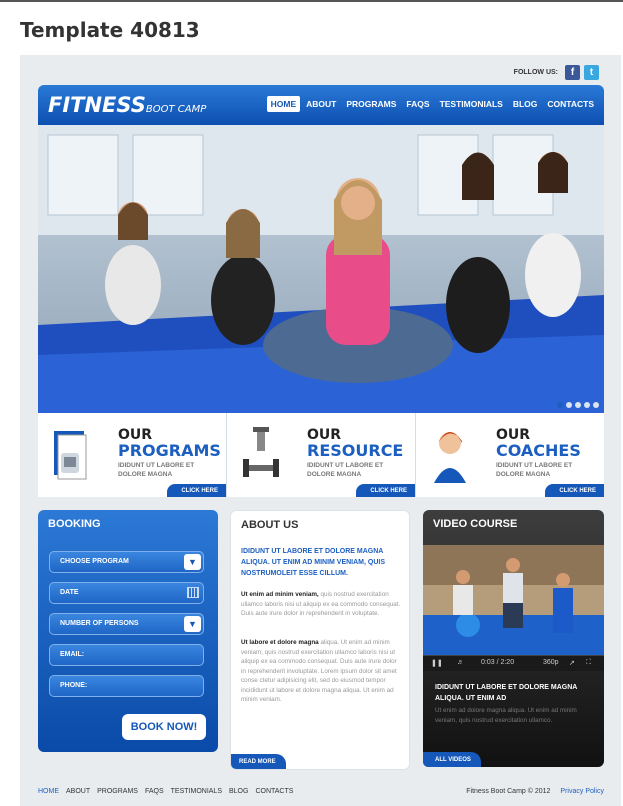  What do you see at coordinates (471, 104) in the screenshot?
I see `nav-testimonials: TESTIMONIALS` at bounding box center [471, 104].